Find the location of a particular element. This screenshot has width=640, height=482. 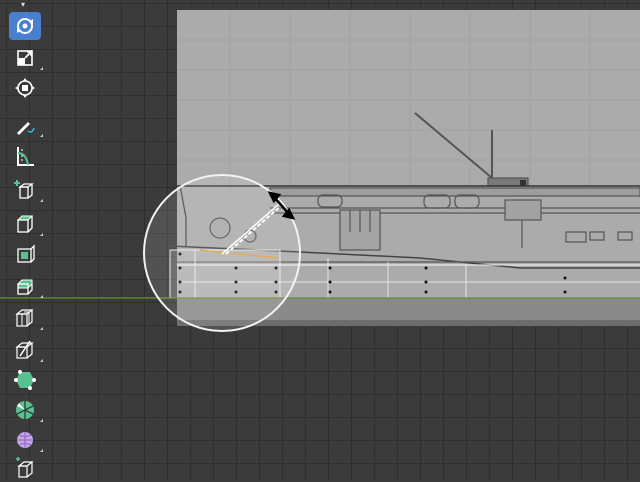

transform-icon is located at coordinates (25, 88).